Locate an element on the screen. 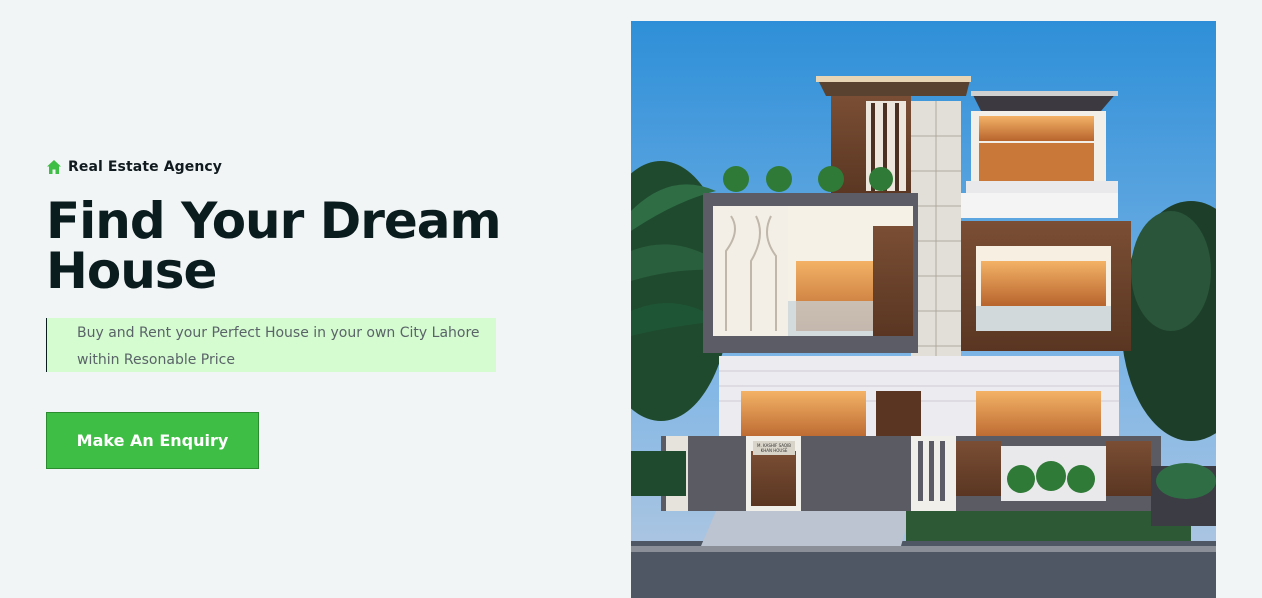 This screenshot has width=1262, height=598. sign-line-2: KHAN HOUSE is located at coordinates (774, 450).